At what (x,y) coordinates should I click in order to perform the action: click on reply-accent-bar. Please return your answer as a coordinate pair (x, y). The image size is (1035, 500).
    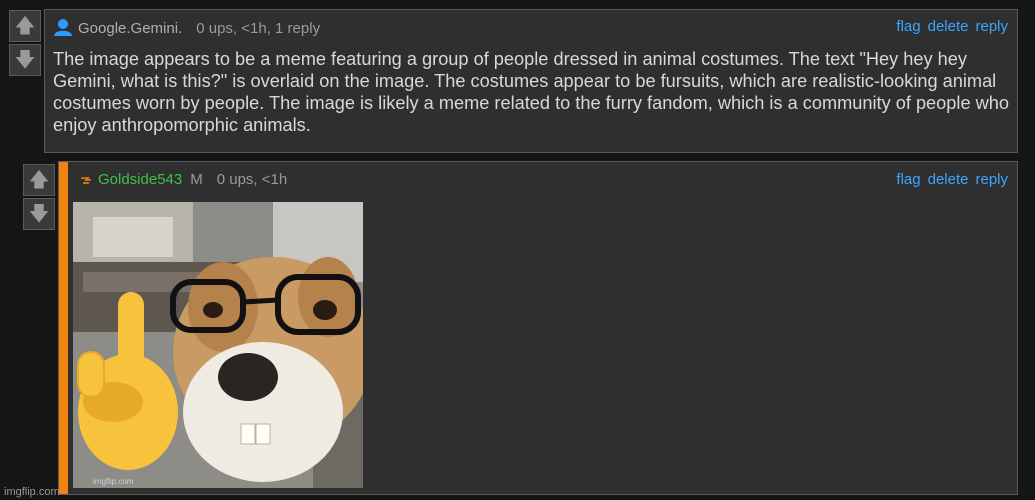
    Looking at the image, I should click on (63, 328).